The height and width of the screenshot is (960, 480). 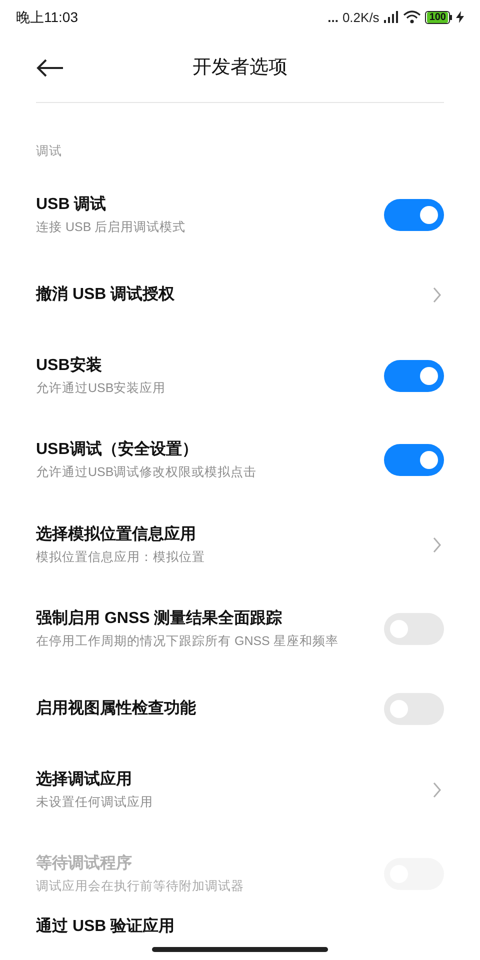 What do you see at coordinates (94, 803) in the screenshot?
I see `setting-description: 未设置任何调试应用` at bounding box center [94, 803].